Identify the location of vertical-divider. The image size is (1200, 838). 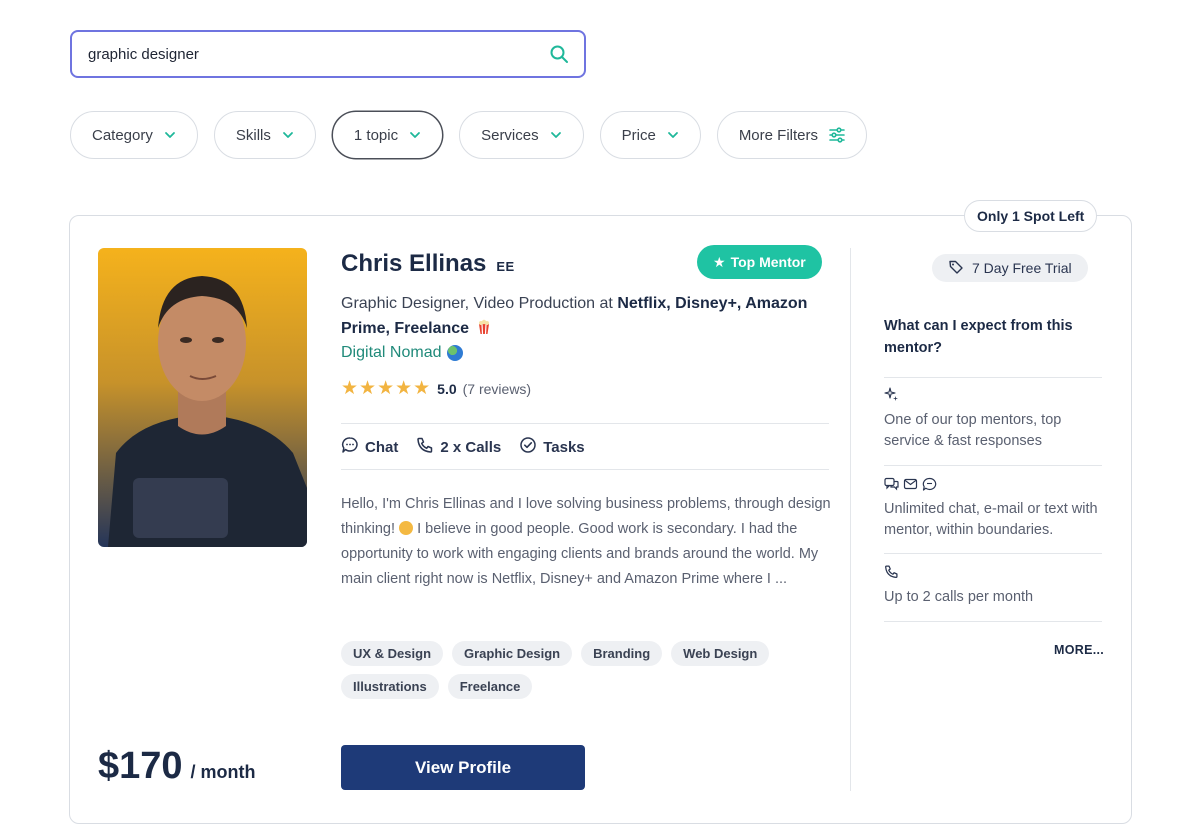
(850, 519).